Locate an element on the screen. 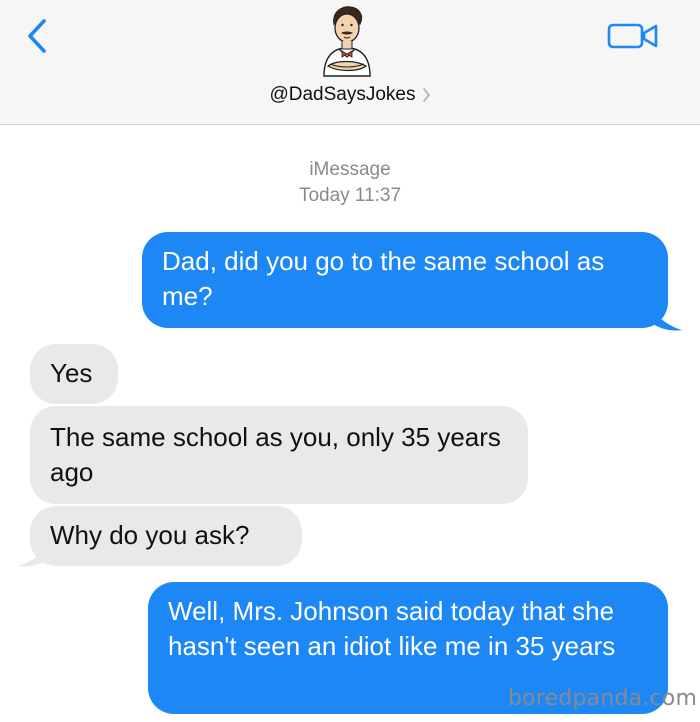 This screenshot has height=722, width=700. video-camera-icon is located at coordinates (632, 36).